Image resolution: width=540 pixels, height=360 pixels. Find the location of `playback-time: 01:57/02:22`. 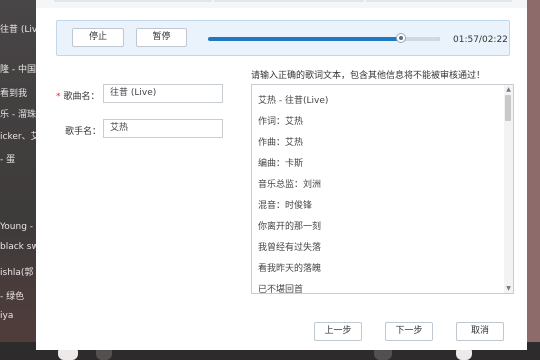

playback-time: 01:57/02:22 is located at coordinates (480, 40).